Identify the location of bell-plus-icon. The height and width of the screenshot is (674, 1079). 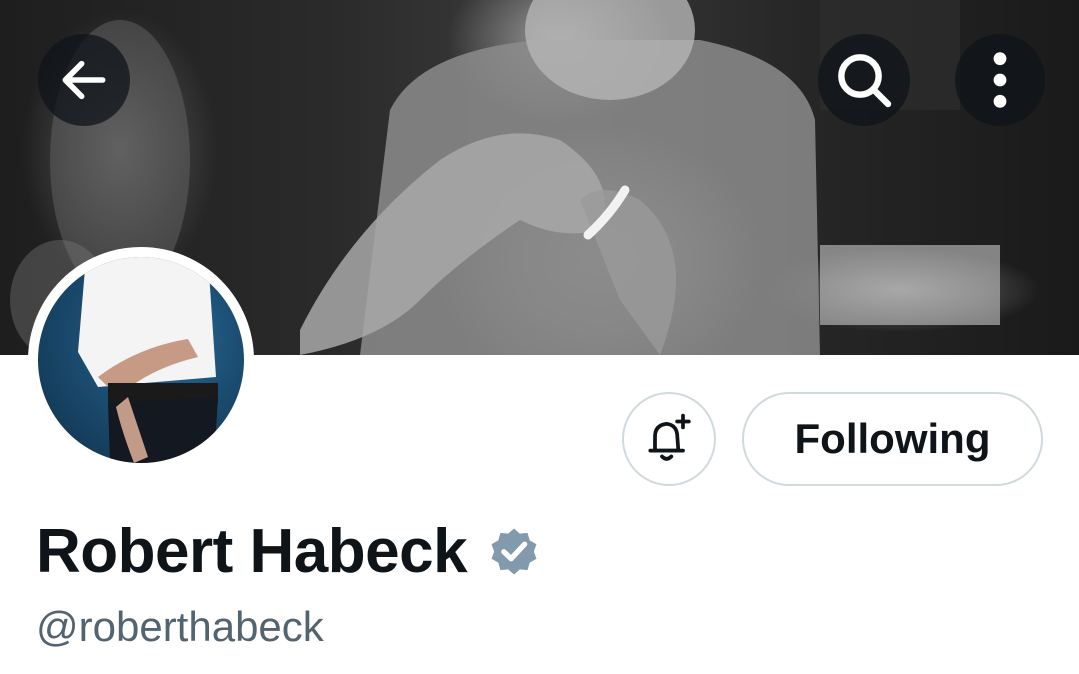
(669, 437).